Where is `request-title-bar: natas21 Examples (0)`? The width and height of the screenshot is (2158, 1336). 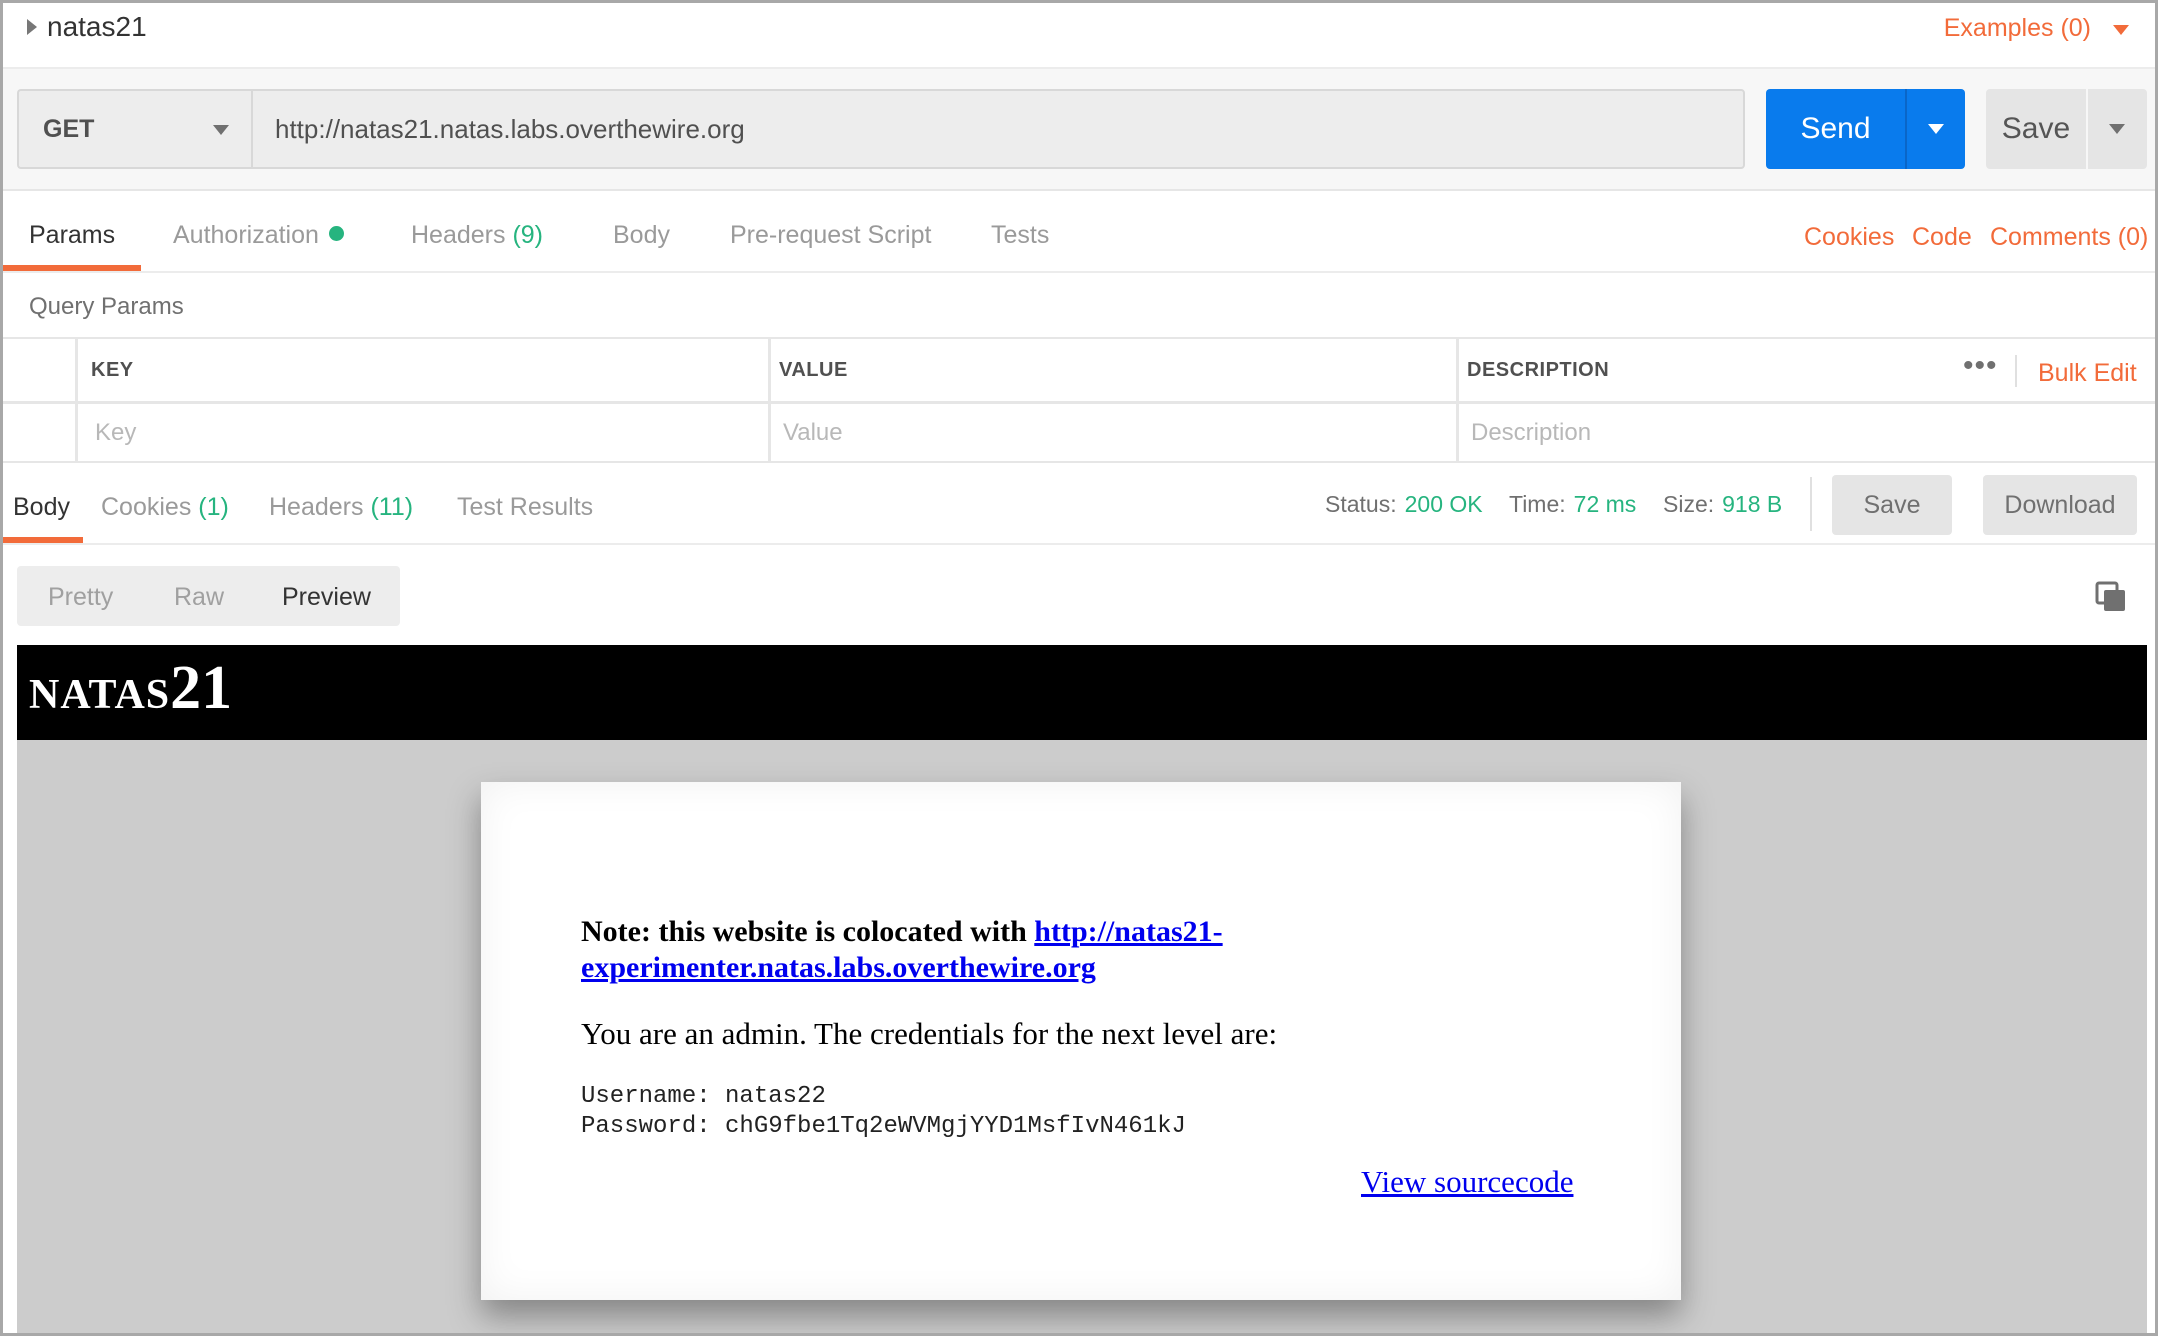 request-title-bar: natas21 Examples (0) is located at coordinates (1079, 36).